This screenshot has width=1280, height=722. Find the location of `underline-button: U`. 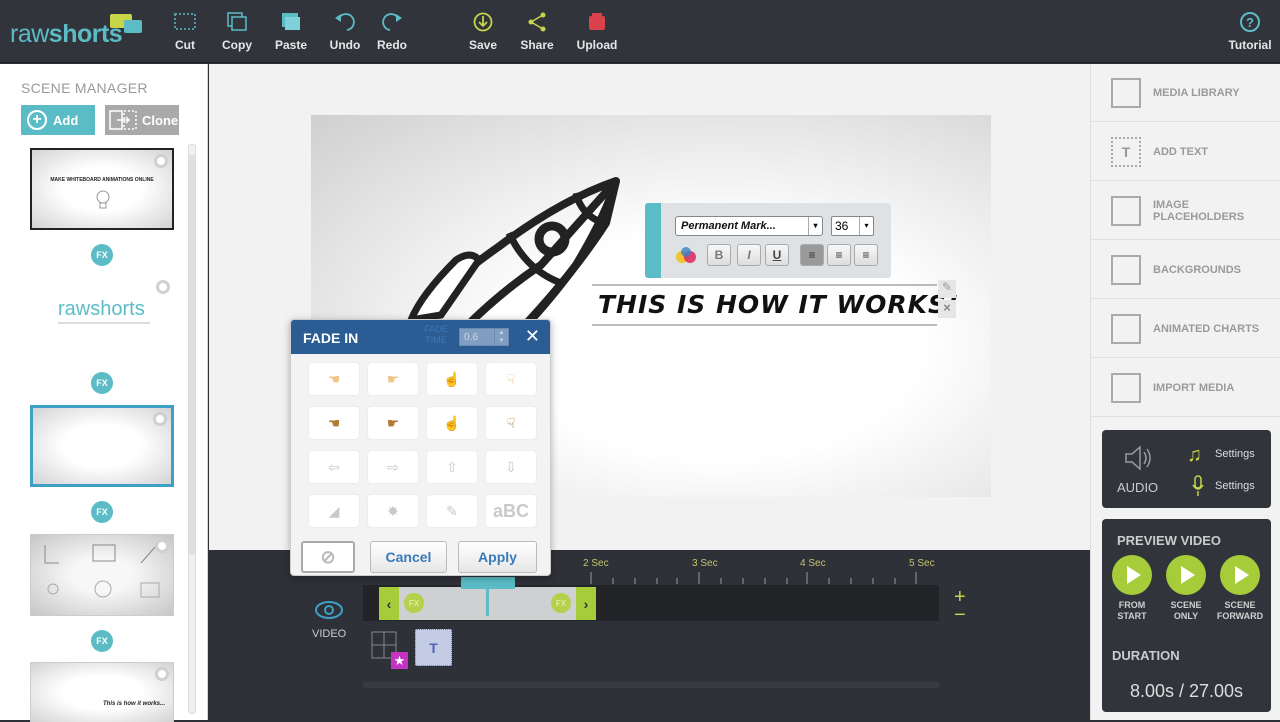

underline-button: U is located at coordinates (777, 255).